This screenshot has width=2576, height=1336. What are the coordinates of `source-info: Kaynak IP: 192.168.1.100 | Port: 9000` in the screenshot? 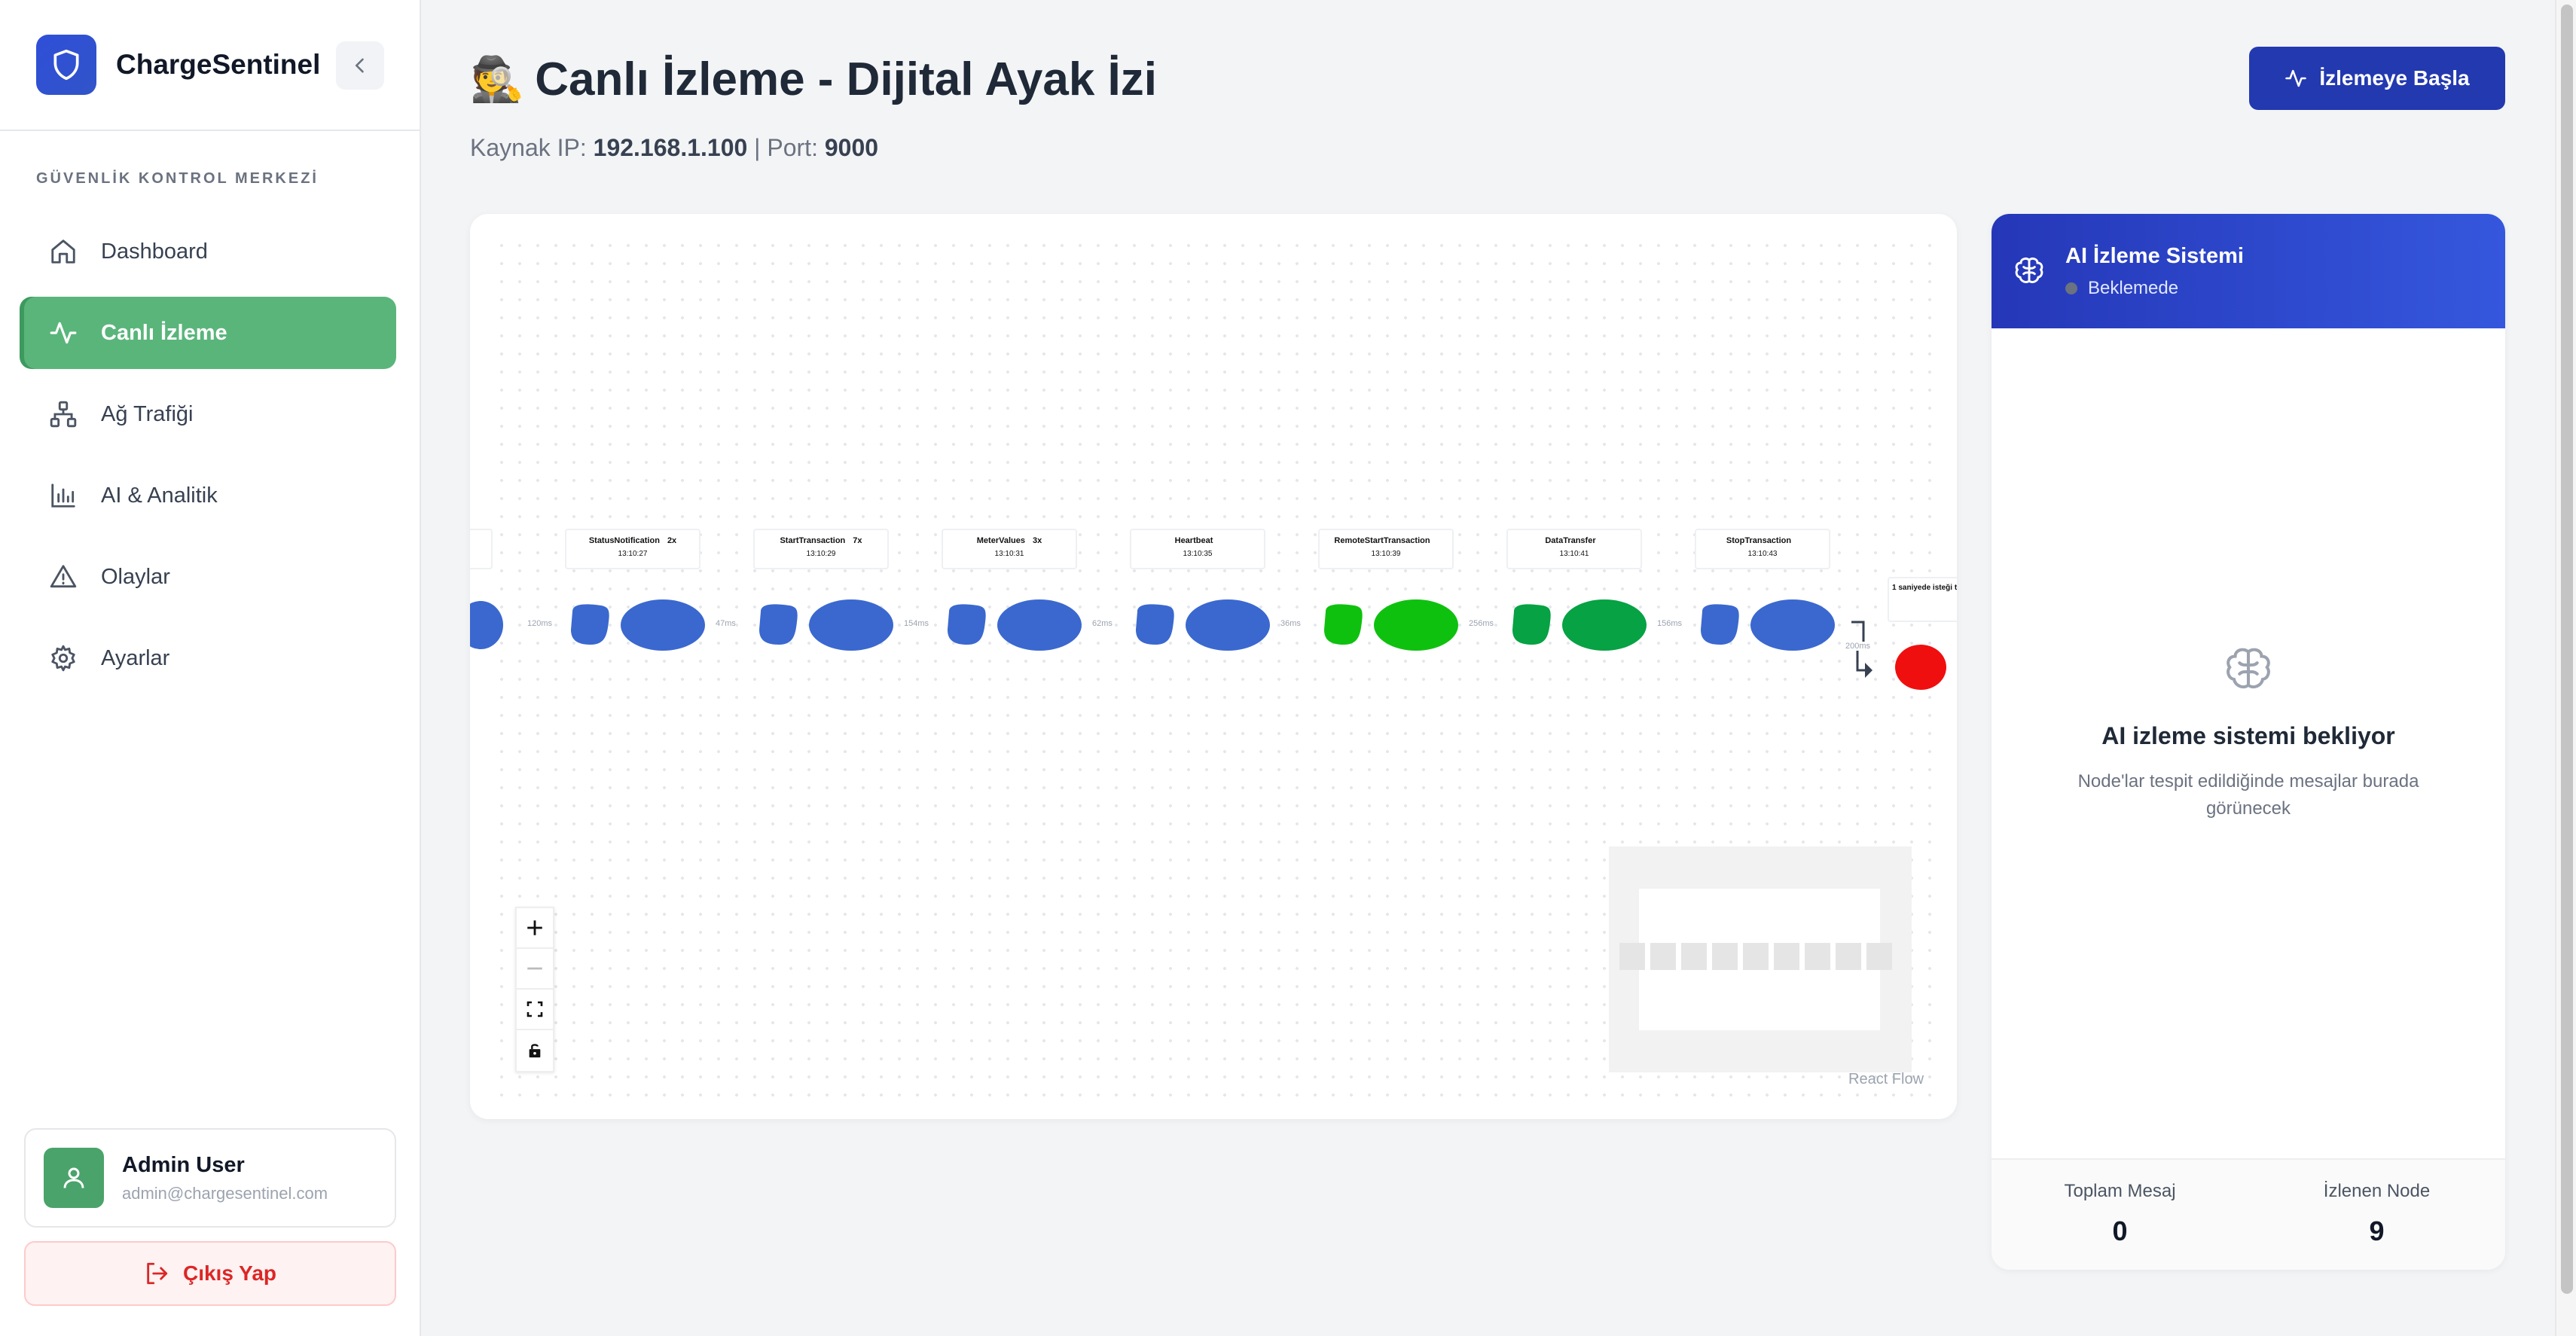 It's located at (674, 148).